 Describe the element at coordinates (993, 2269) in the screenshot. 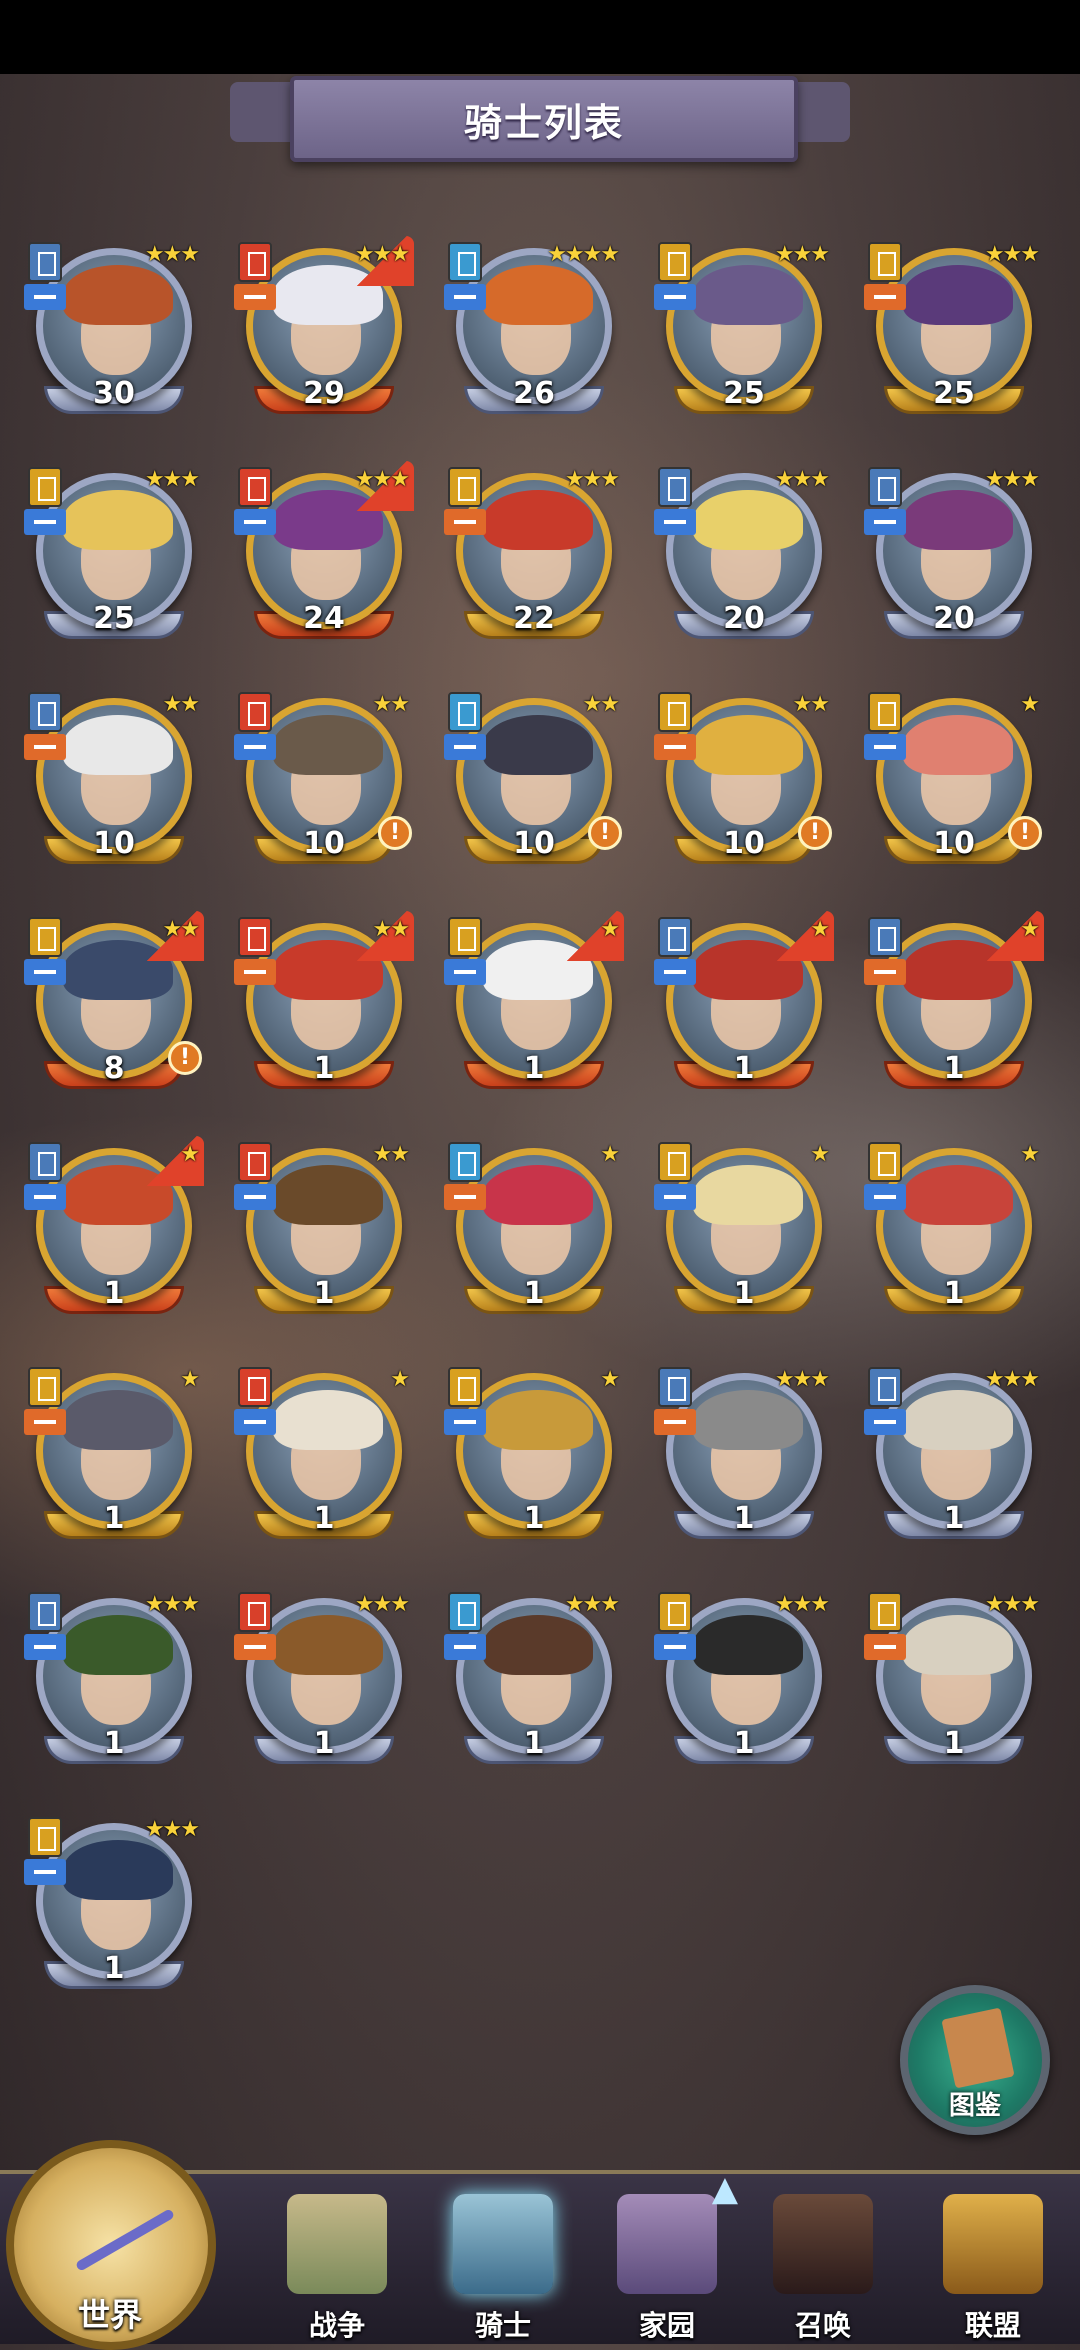

I see `nav-alliance: 联盟` at that location.